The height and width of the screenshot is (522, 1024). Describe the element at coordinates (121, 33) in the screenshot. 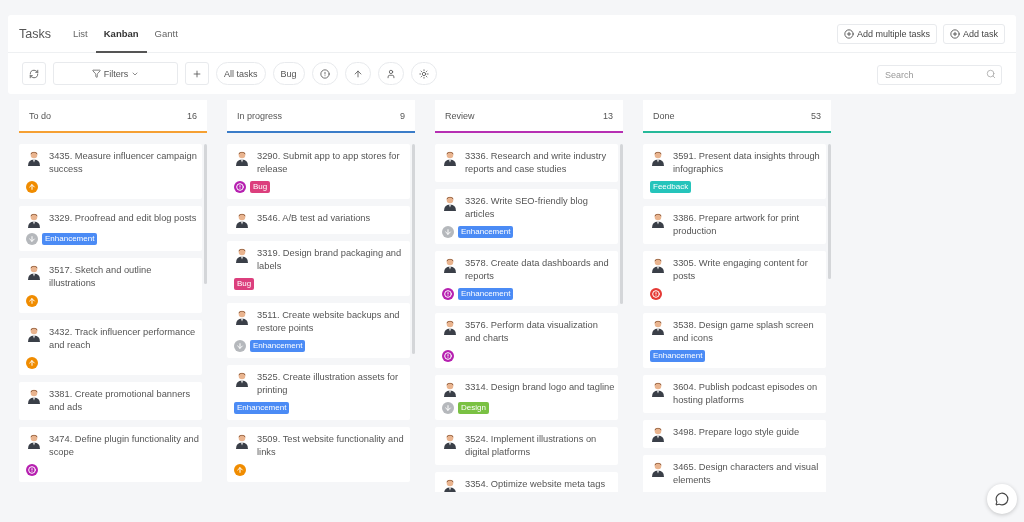

I see `view-tab: Kanban` at that location.